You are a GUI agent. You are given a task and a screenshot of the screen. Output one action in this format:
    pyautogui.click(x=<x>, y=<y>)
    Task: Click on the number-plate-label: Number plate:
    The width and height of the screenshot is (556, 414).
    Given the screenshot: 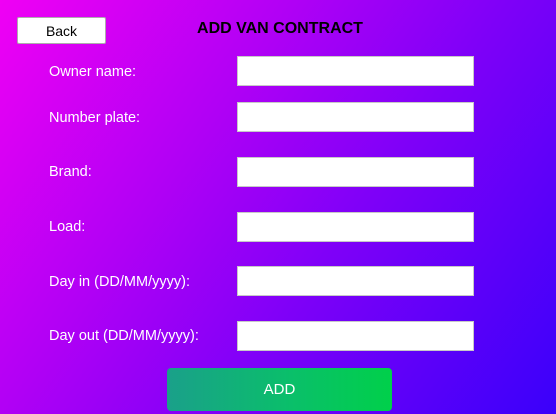 What is the action you would take?
    pyautogui.click(x=95, y=118)
    